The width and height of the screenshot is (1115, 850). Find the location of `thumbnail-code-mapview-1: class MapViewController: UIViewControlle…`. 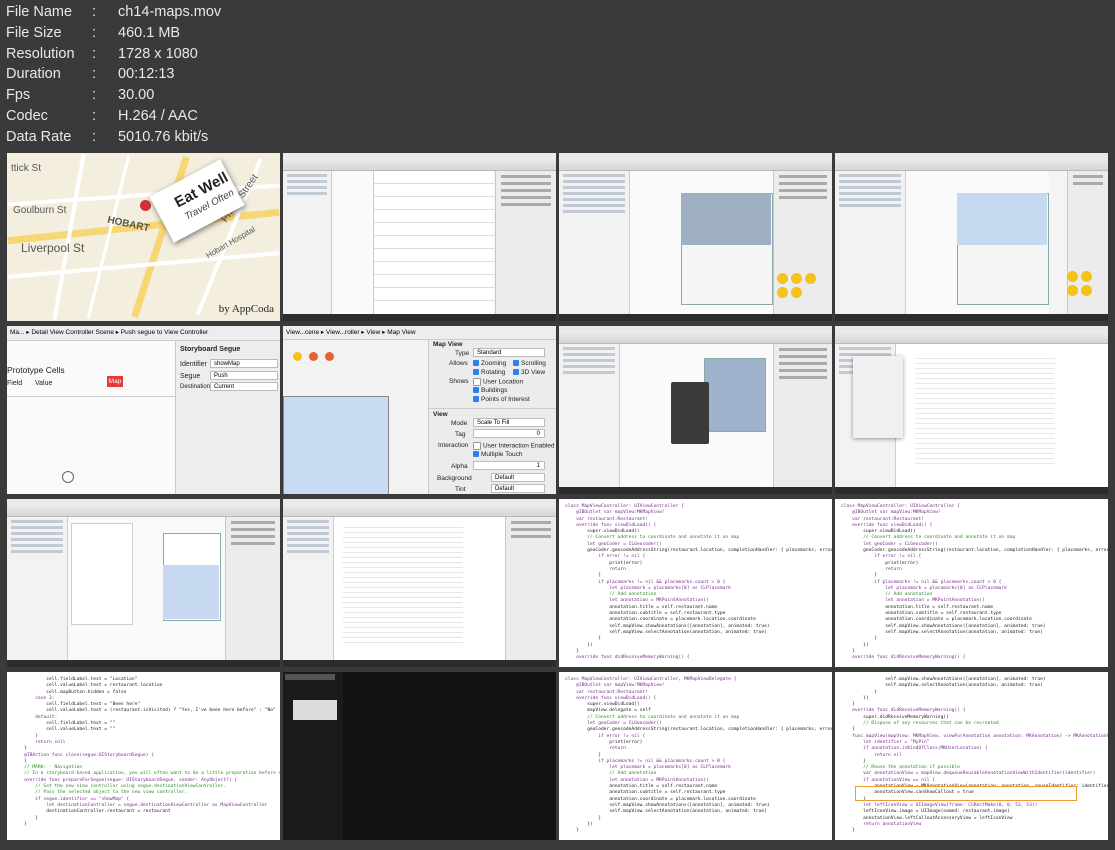

thumbnail-code-mapview-1: class MapViewController: UIViewControlle… is located at coordinates (695, 583).